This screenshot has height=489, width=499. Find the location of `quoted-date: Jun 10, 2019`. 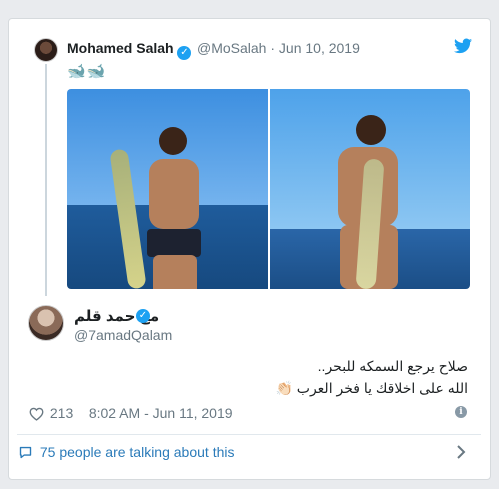

quoted-date: Jun 10, 2019 is located at coordinates (319, 48).